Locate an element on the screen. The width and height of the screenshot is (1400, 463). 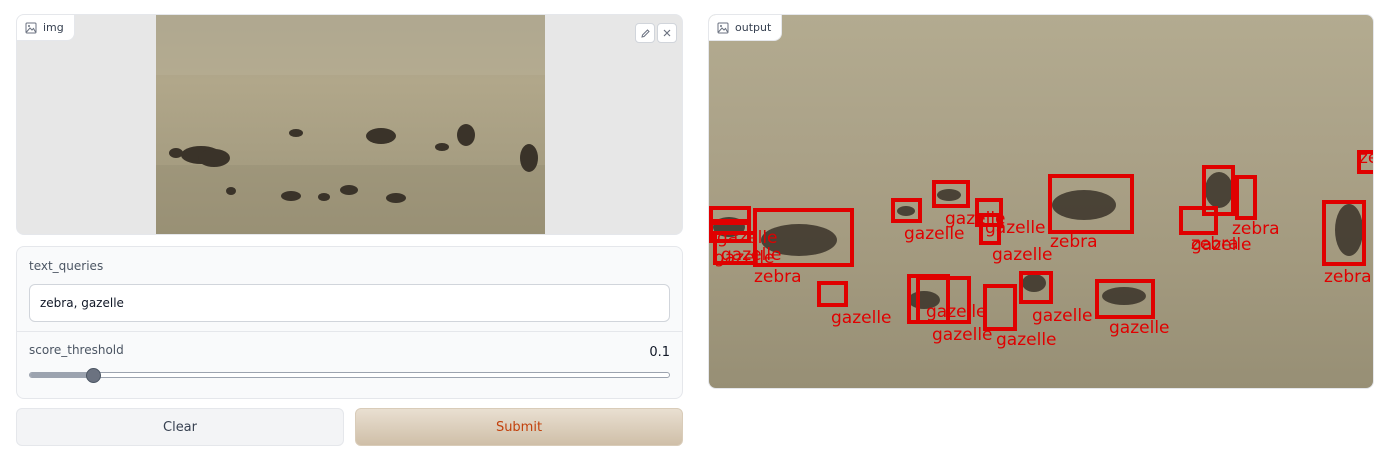
clear-image-button is located at coordinates (667, 33).